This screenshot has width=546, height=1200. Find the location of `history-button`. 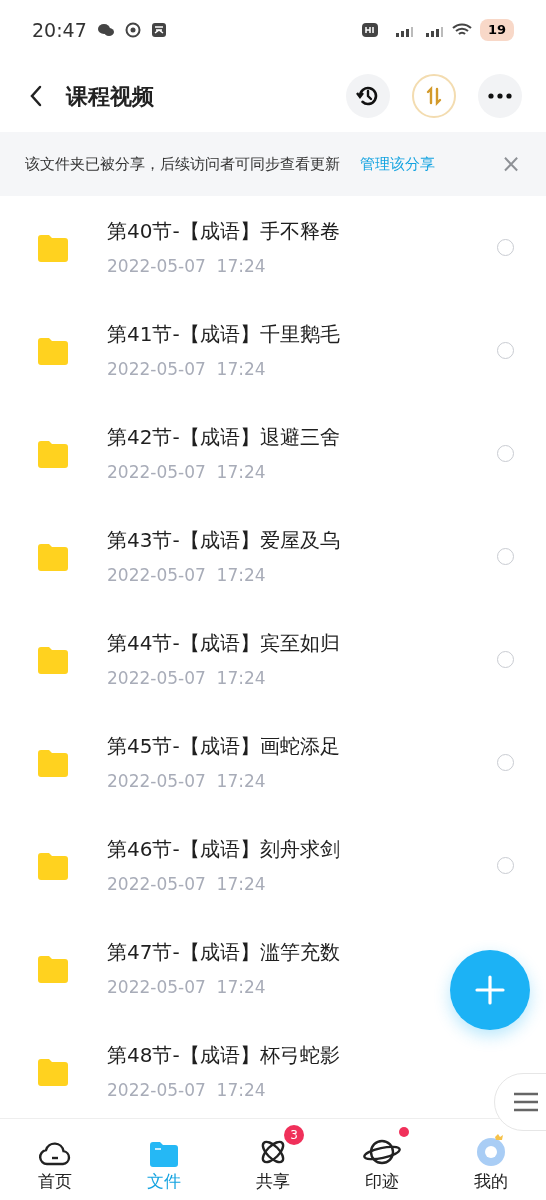

history-button is located at coordinates (368, 96).